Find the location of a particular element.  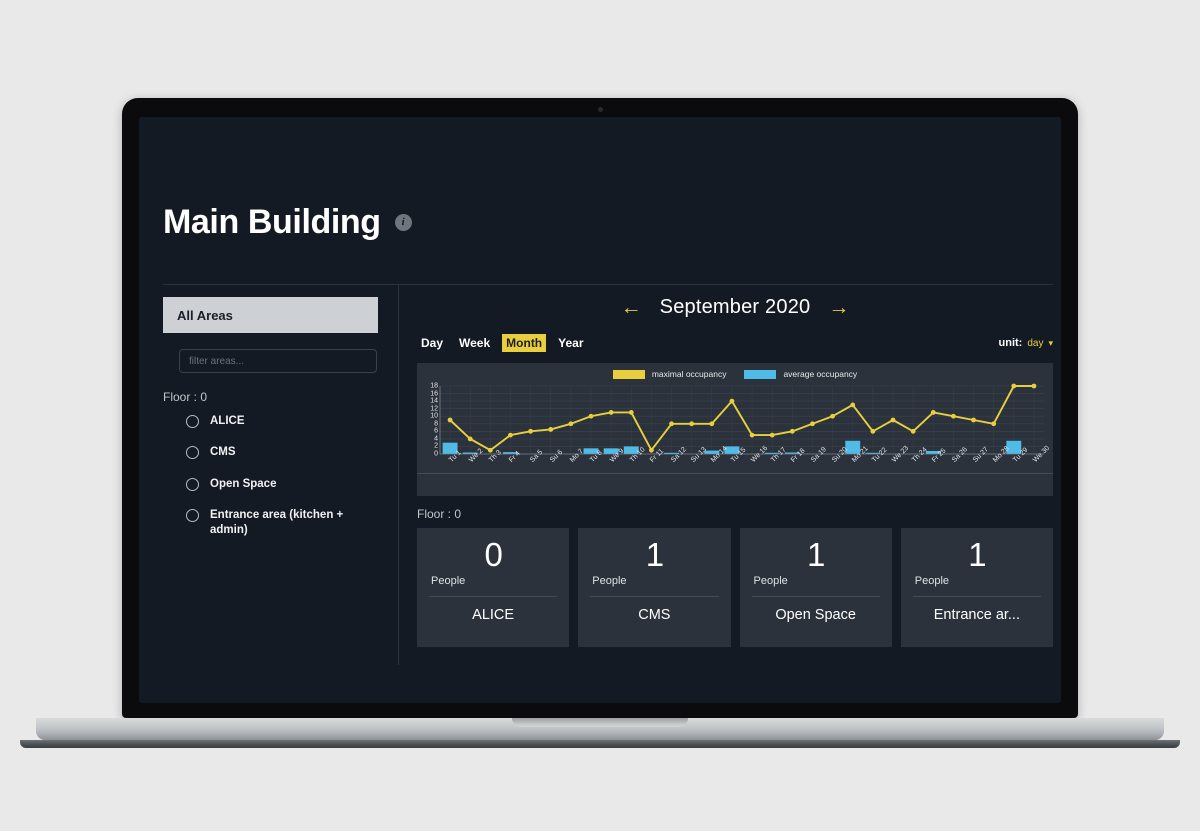

info-icon: i is located at coordinates (403, 222).